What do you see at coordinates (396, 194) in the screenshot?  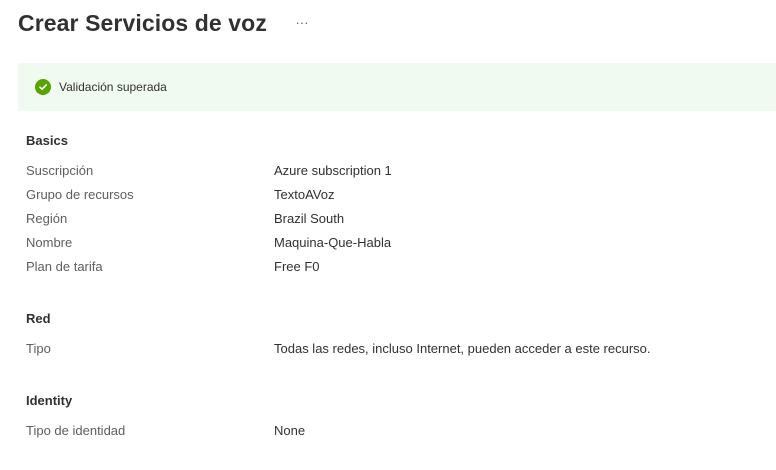 I see `summary-row: Grupo de recursos TextoAVoz` at bounding box center [396, 194].